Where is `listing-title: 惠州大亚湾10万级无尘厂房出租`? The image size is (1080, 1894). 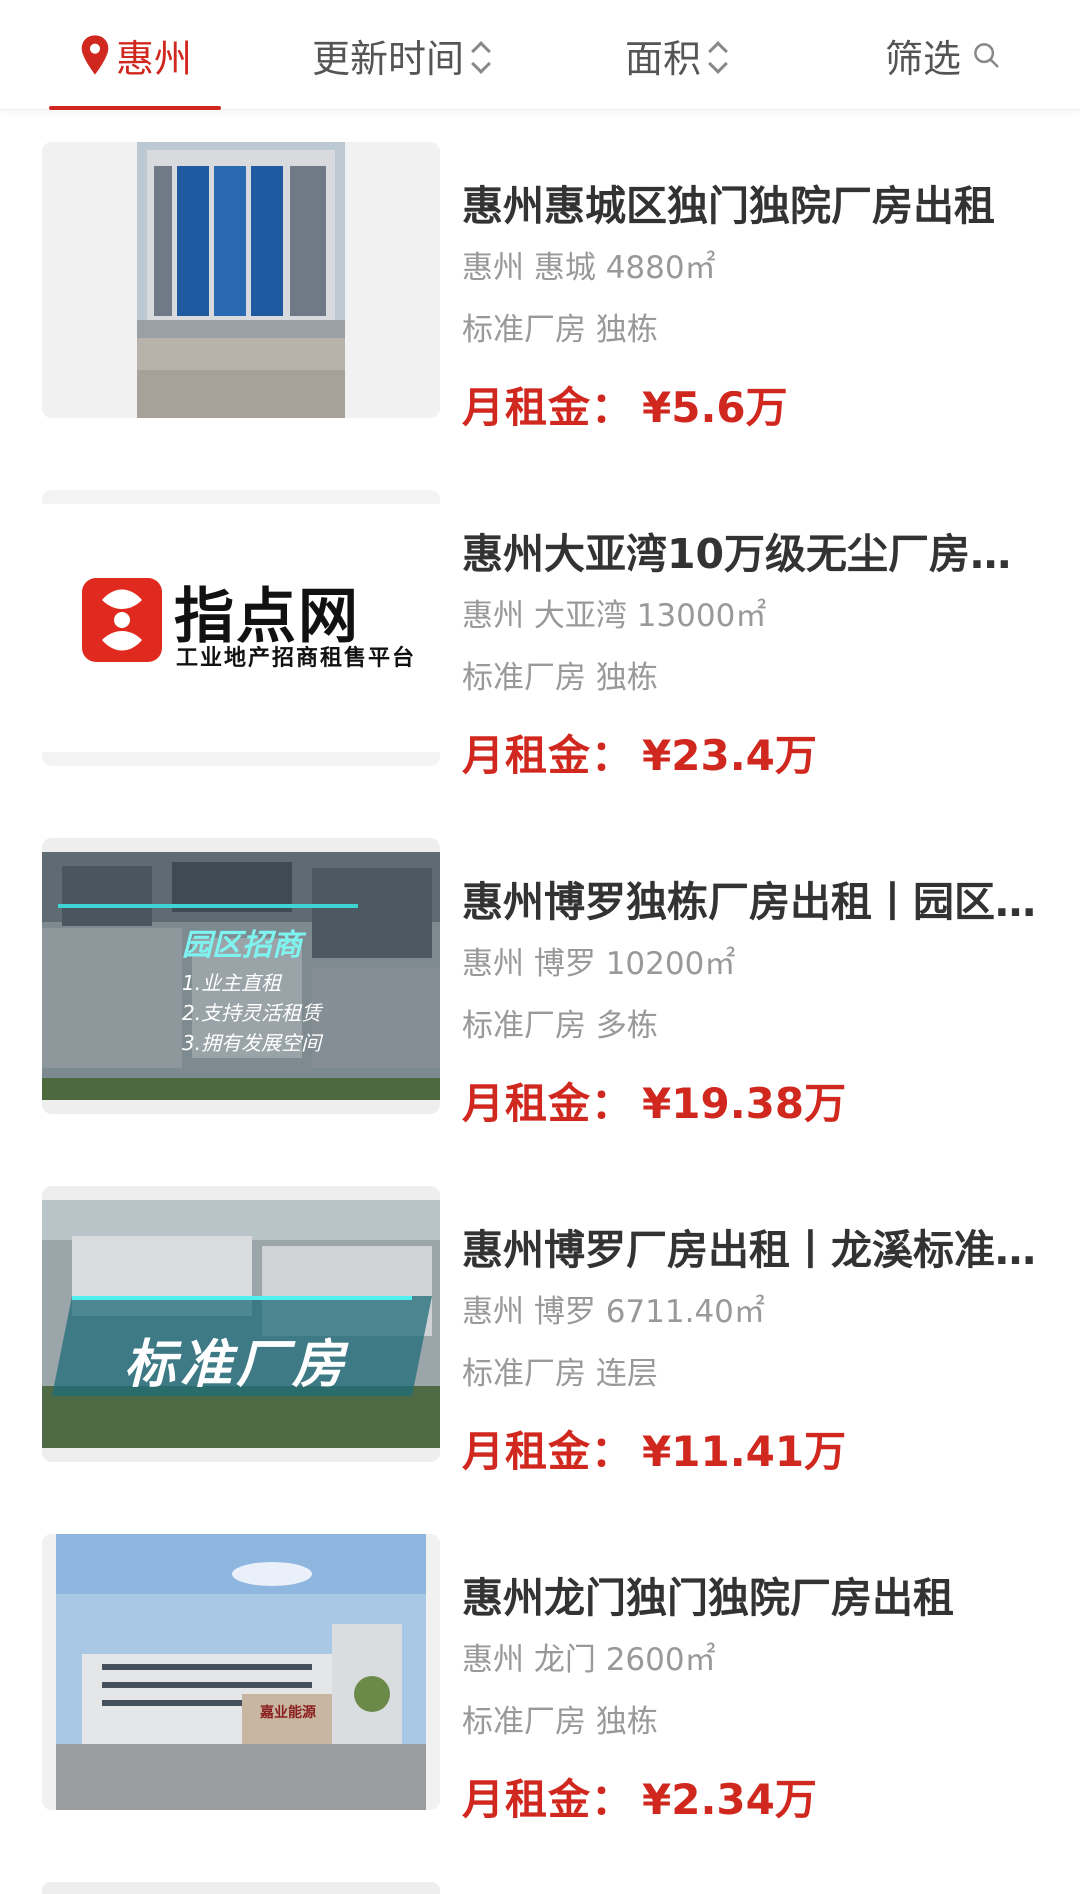 listing-title: 惠州大亚湾10万级无尘厂房出租 is located at coordinates (752, 550).